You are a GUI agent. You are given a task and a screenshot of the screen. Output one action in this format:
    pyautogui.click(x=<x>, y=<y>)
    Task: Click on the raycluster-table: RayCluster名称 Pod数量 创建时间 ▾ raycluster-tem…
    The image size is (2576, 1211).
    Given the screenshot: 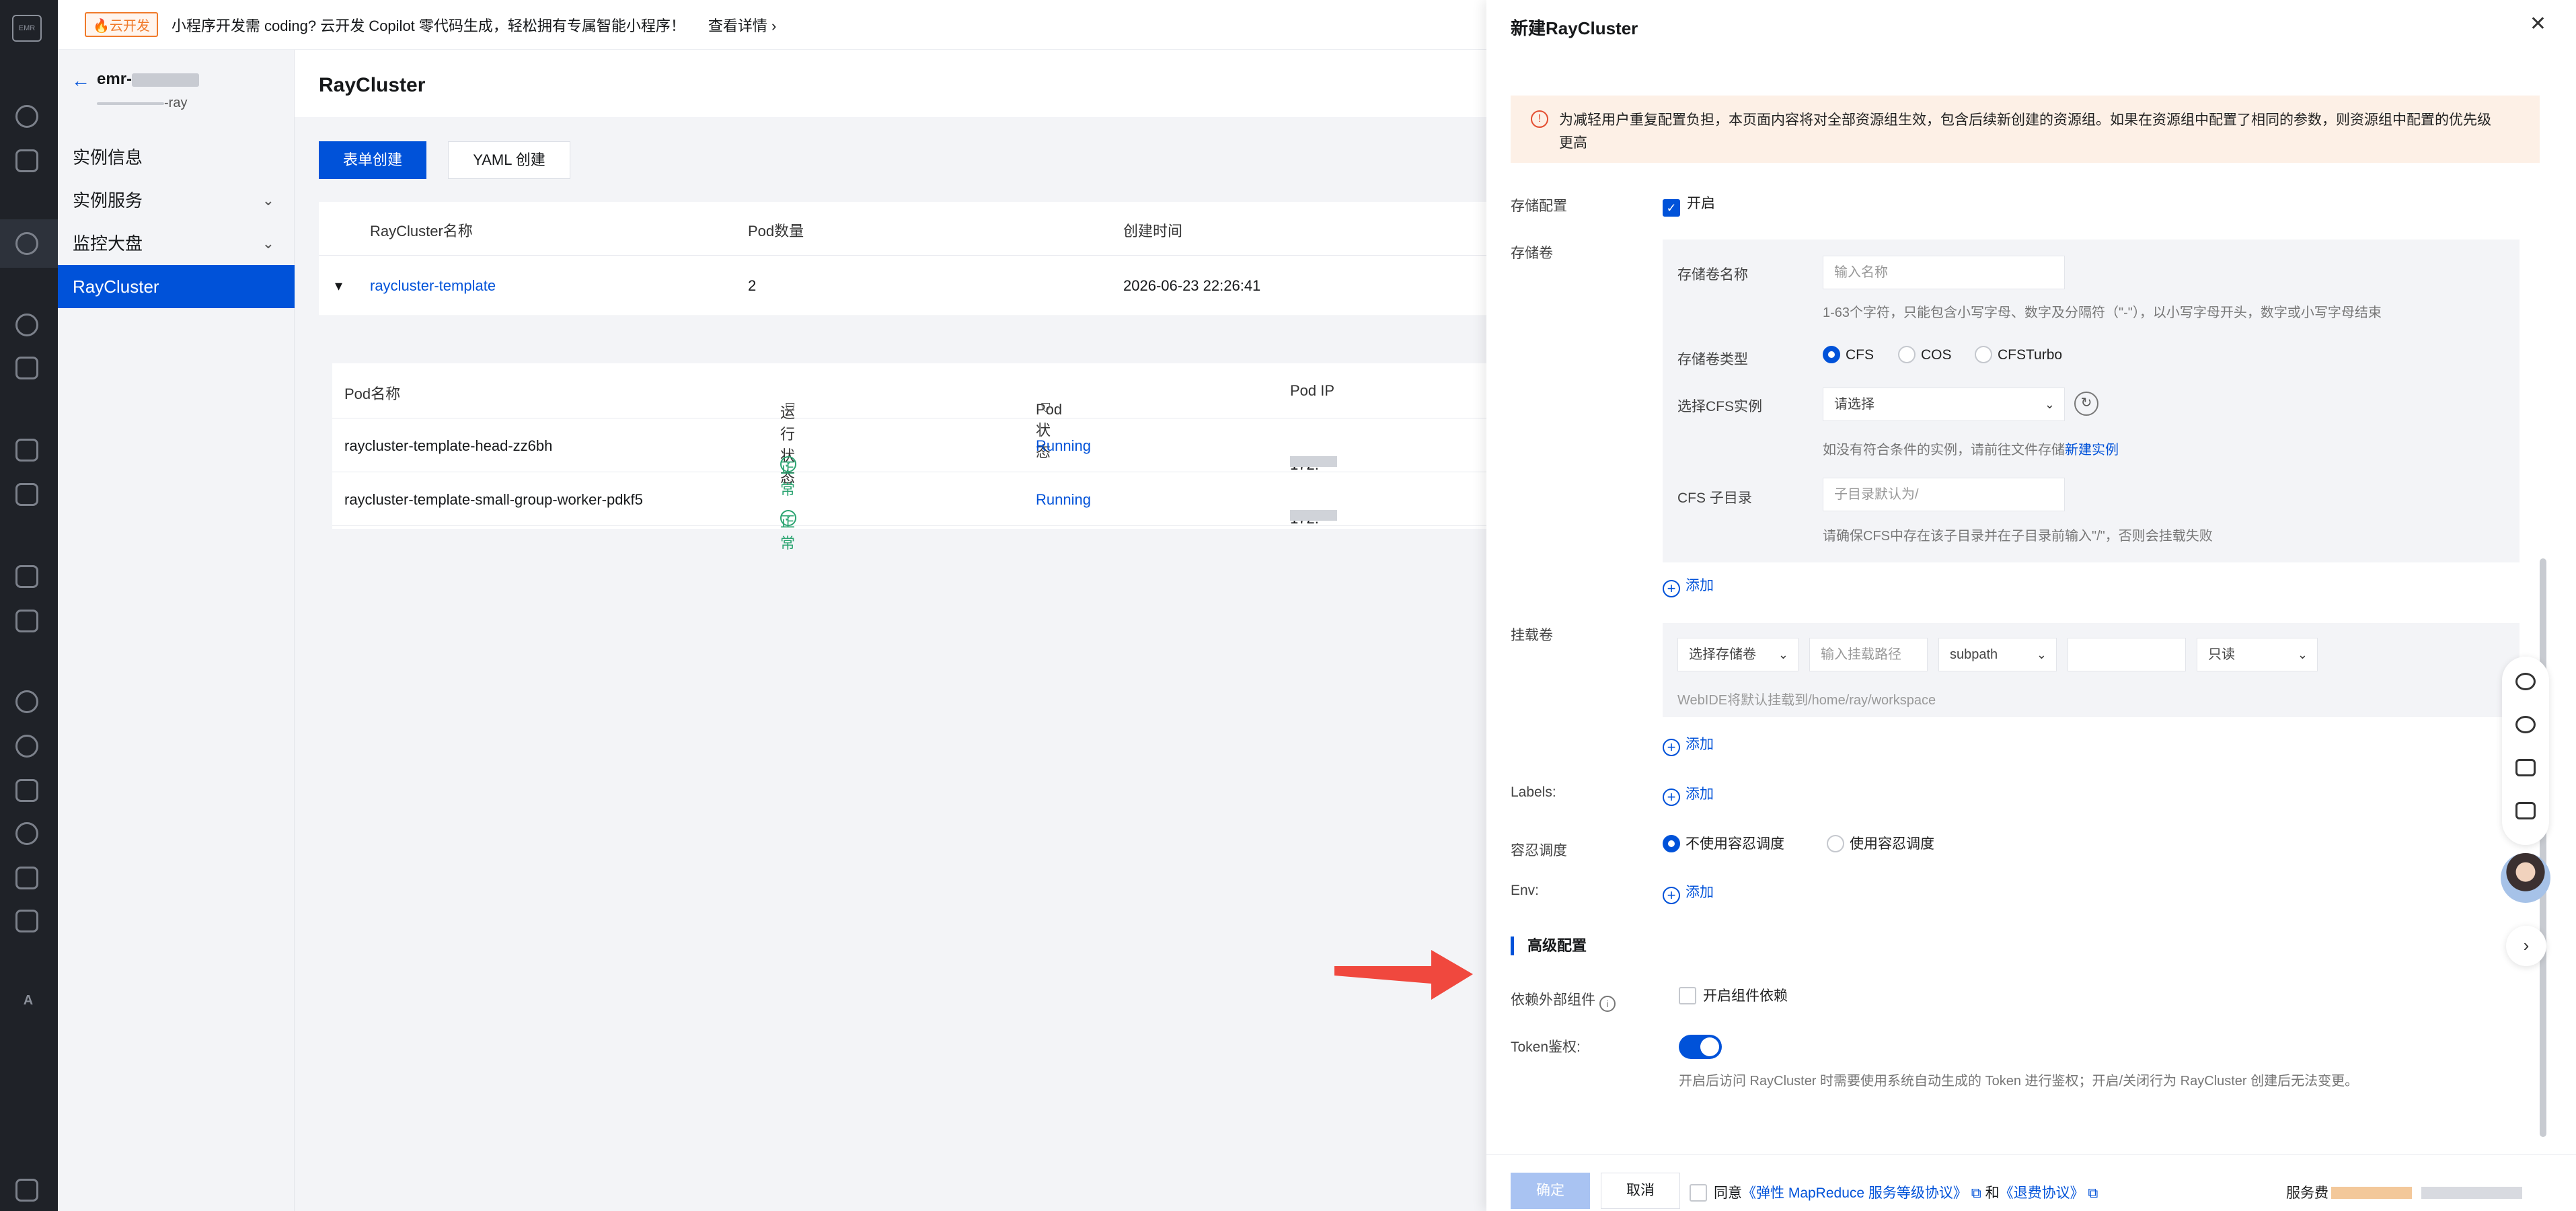 What is the action you would take?
    pyautogui.click(x=902, y=400)
    